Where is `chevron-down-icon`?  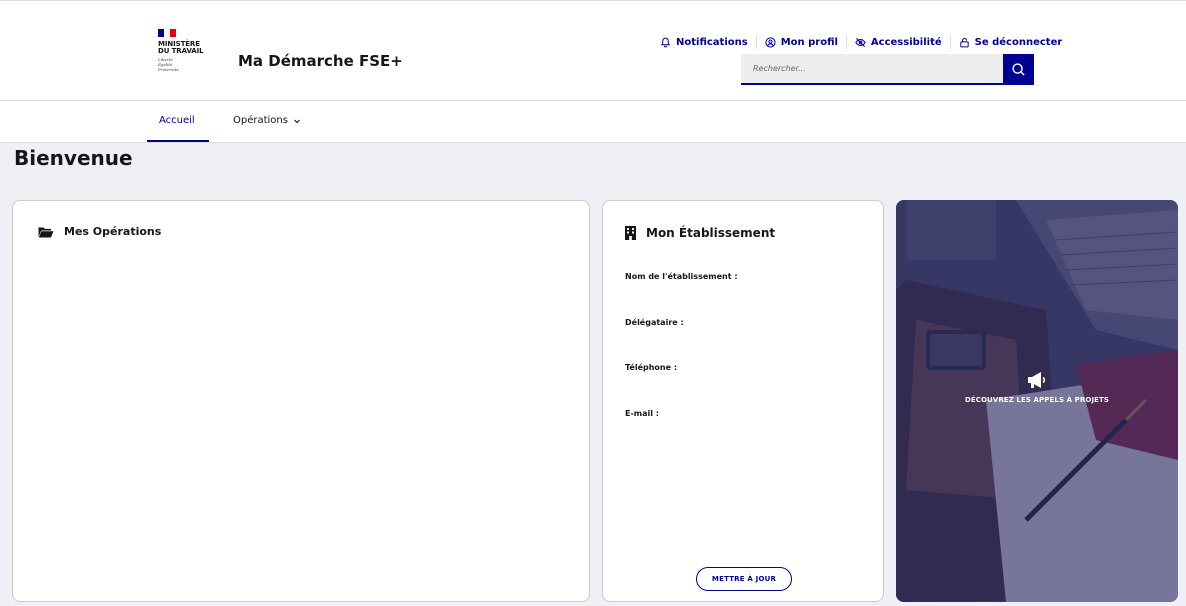 chevron-down-icon is located at coordinates (297, 121).